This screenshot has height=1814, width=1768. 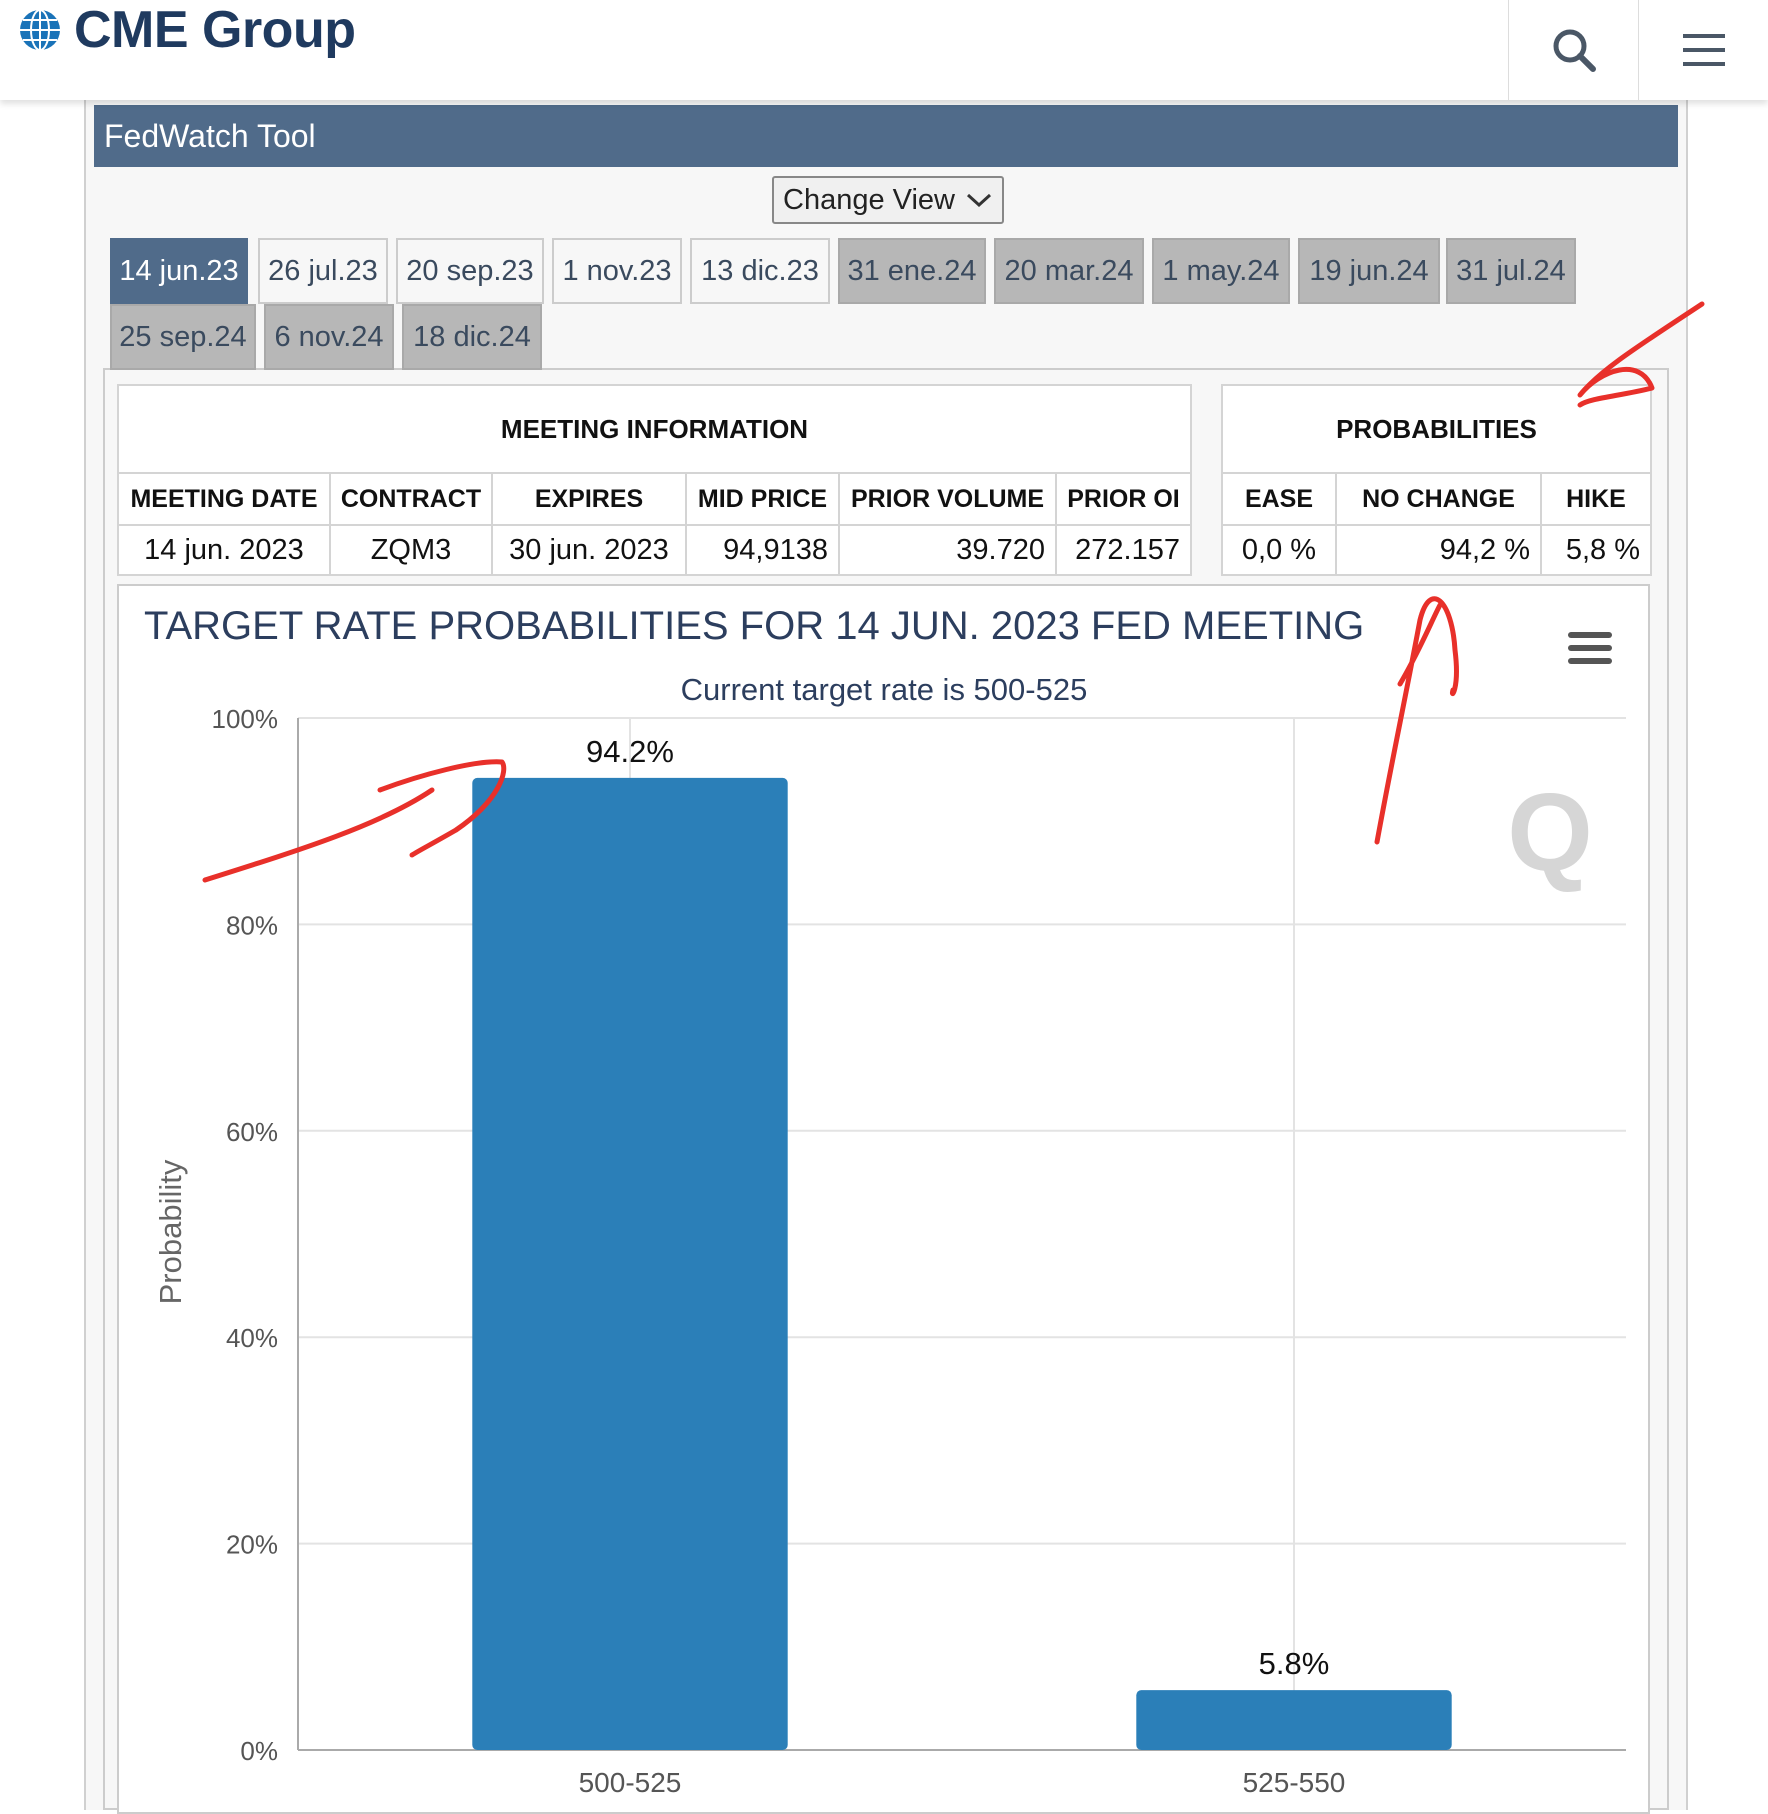 I want to click on y-tick-label: 100%, so click(x=245, y=719).